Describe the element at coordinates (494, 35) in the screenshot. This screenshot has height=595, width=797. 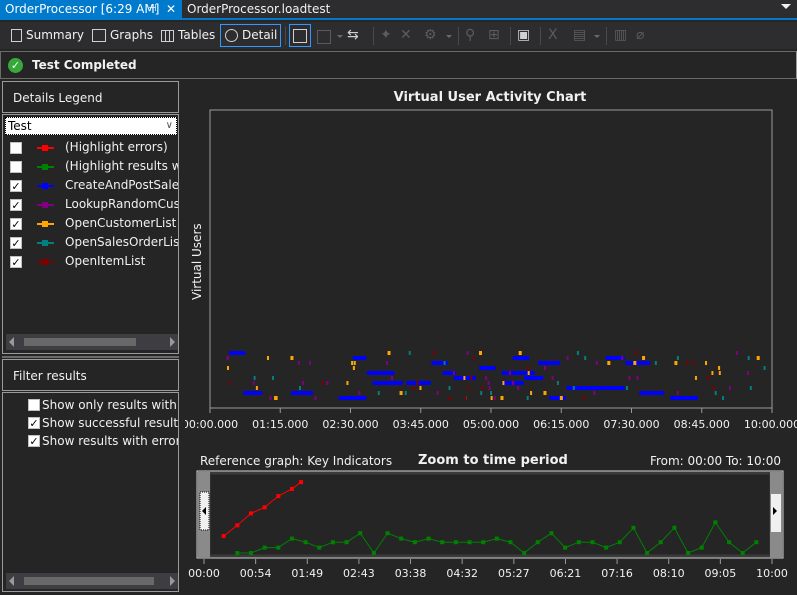
I see `compare-icon: ⊞` at that location.